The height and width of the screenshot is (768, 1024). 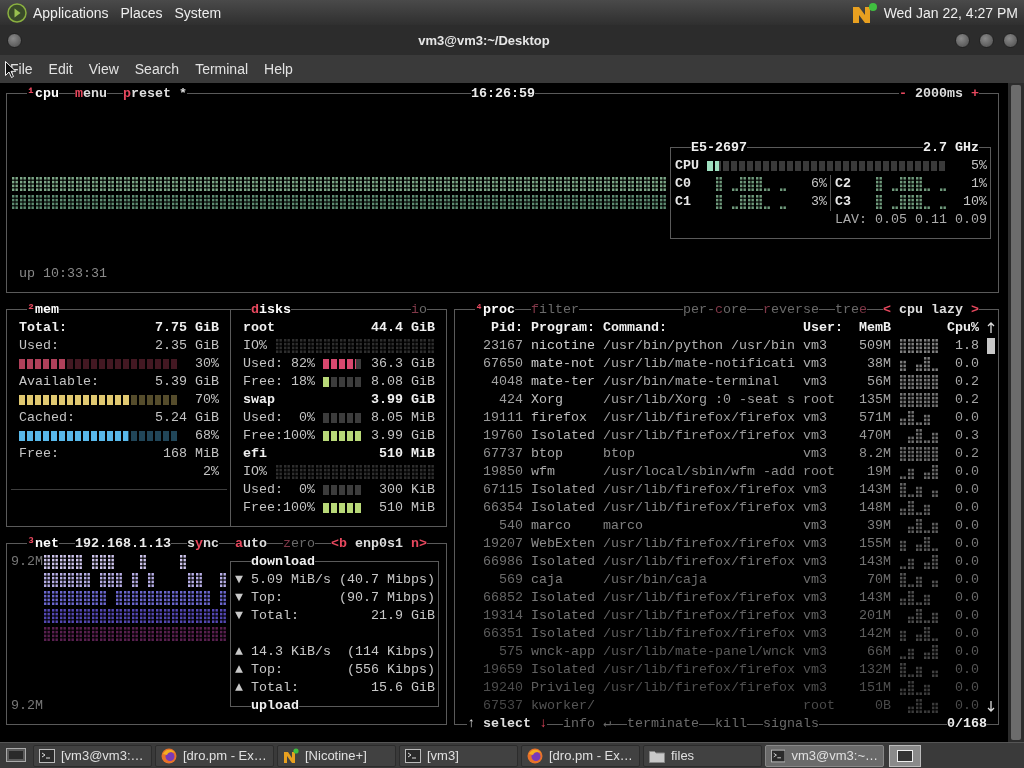 I want to click on disk-value: 300 KiB, so click(x=406, y=490).